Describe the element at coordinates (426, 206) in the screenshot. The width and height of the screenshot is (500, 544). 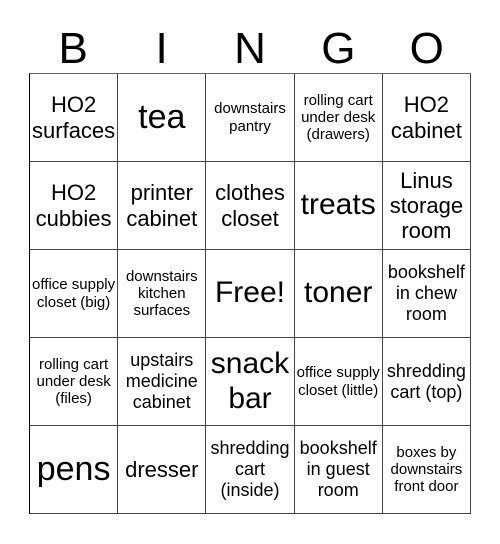
I see `bingo-cell: Linus storage room` at that location.